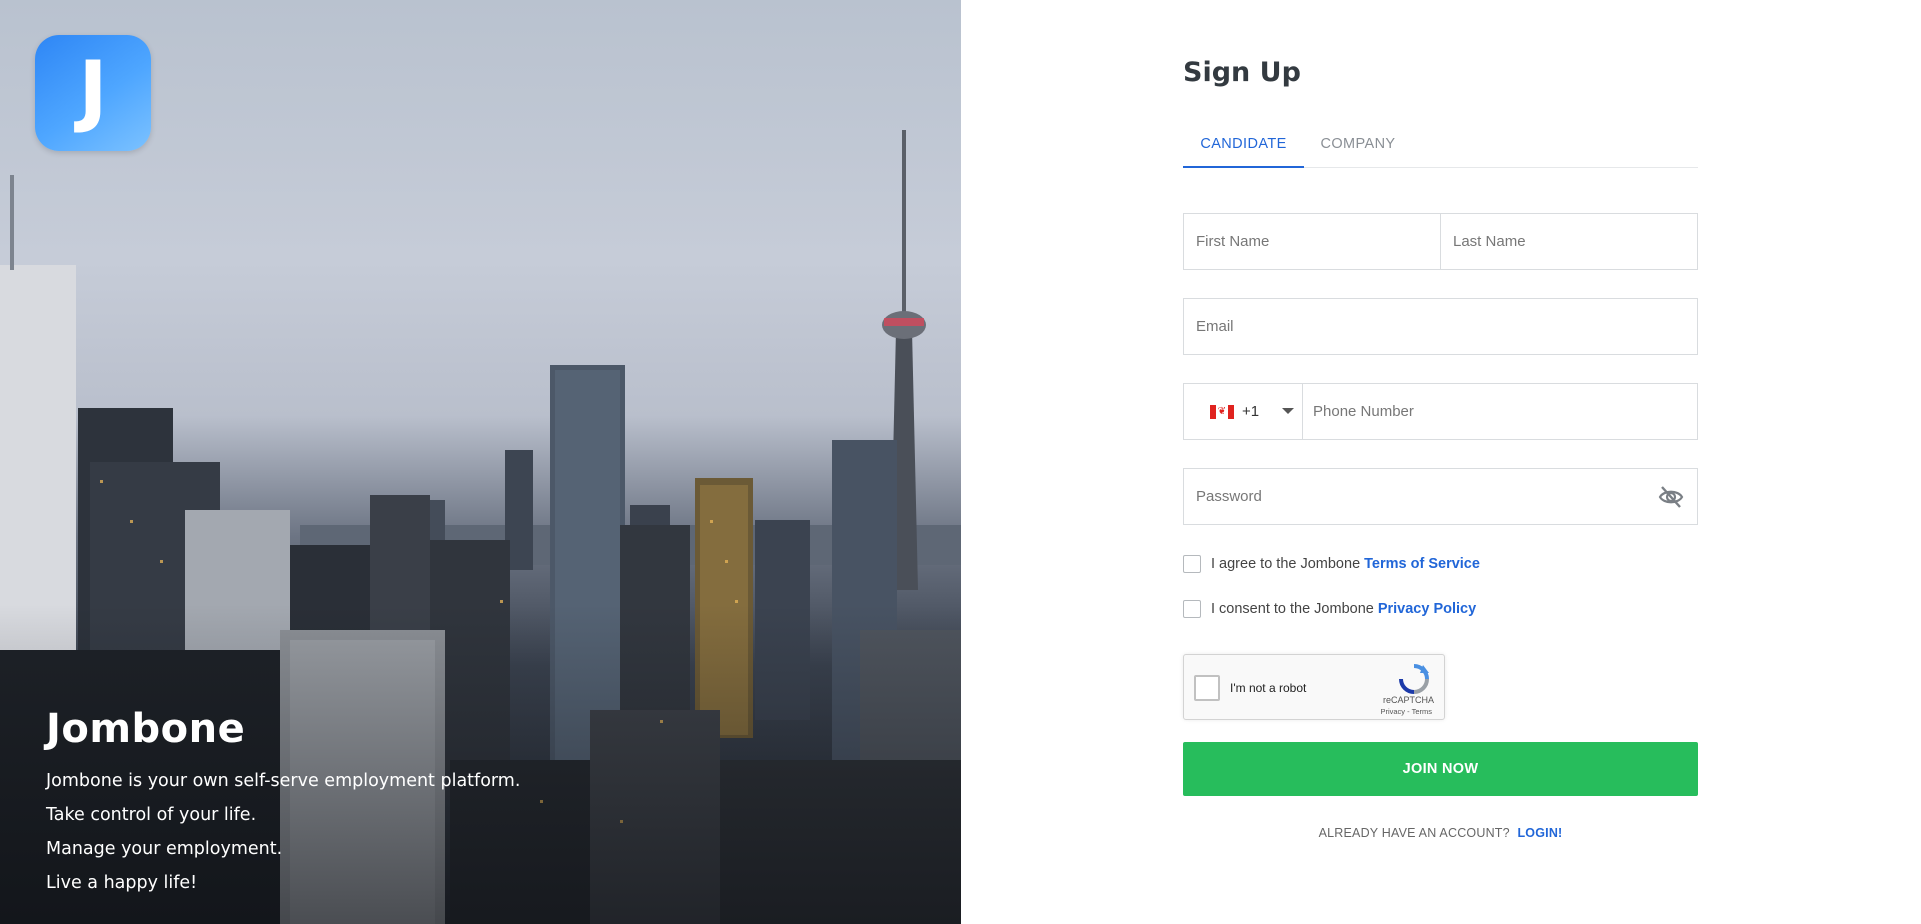 This screenshot has height=924, width=1921. What do you see at coordinates (1422, 564) in the screenshot?
I see `terms-of-service-link: Terms of Service` at bounding box center [1422, 564].